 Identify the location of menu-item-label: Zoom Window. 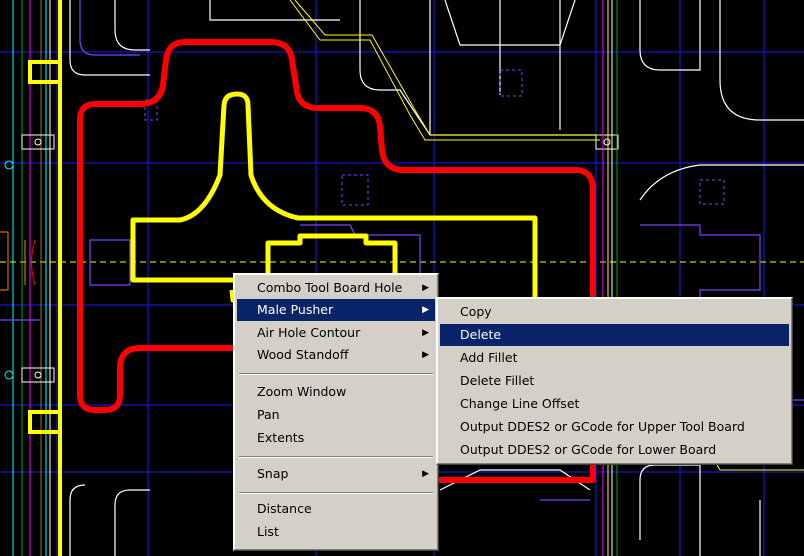
(302, 391).